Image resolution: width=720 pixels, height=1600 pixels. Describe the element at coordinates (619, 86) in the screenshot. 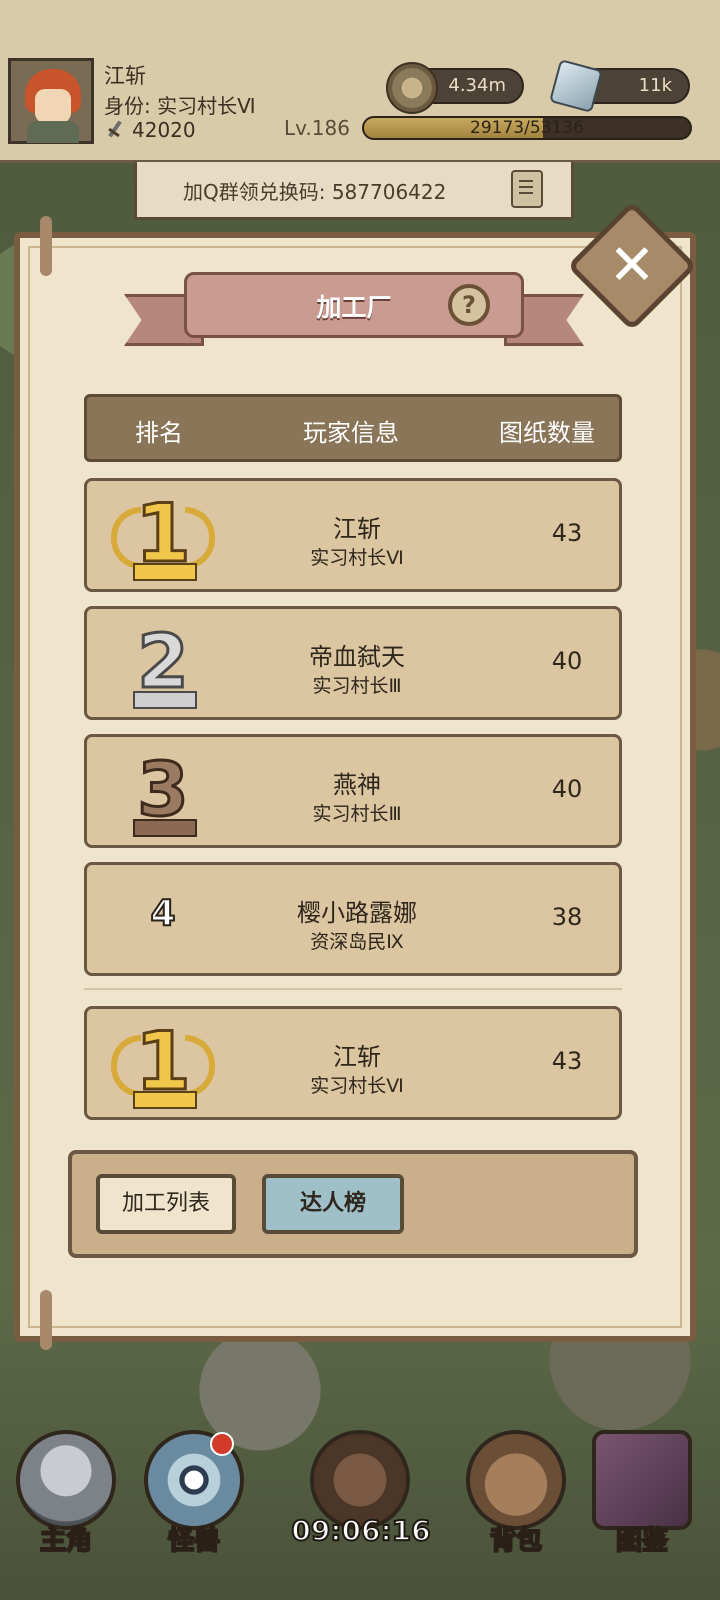

I see `gem-counter: 11k` at that location.